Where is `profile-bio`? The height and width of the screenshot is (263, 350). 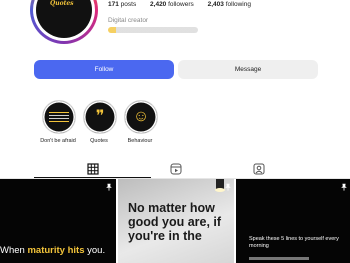 profile-bio is located at coordinates (153, 30).